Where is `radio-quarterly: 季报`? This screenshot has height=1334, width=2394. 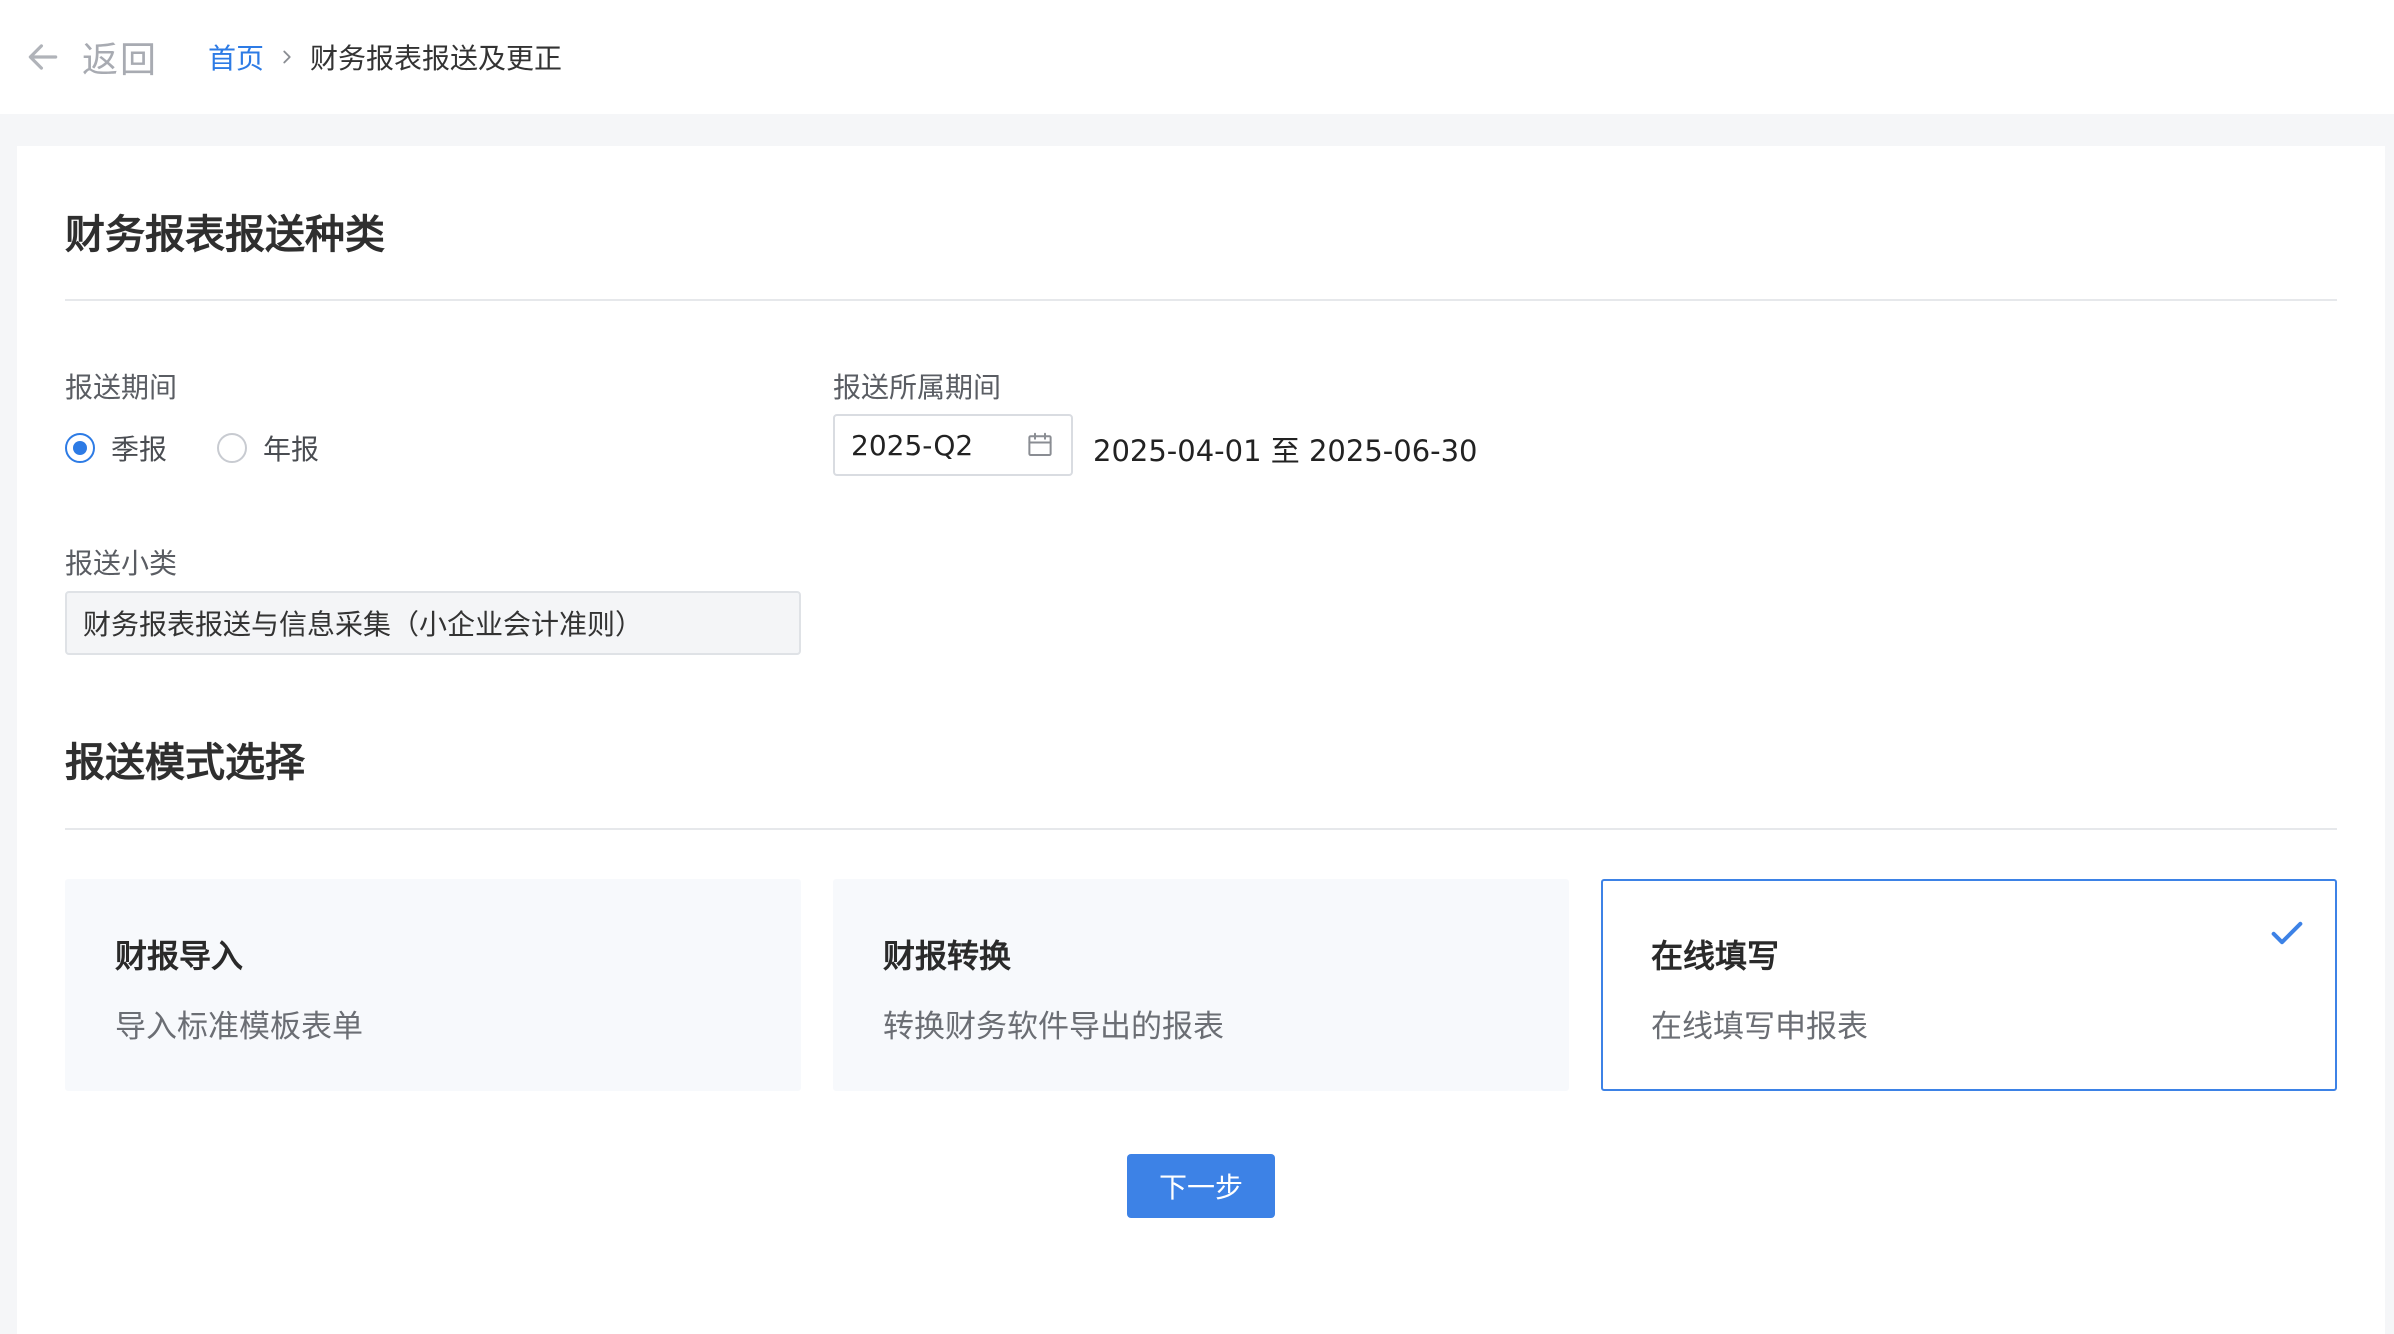 radio-quarterly: 季报 is located at coordinates (116, 448).